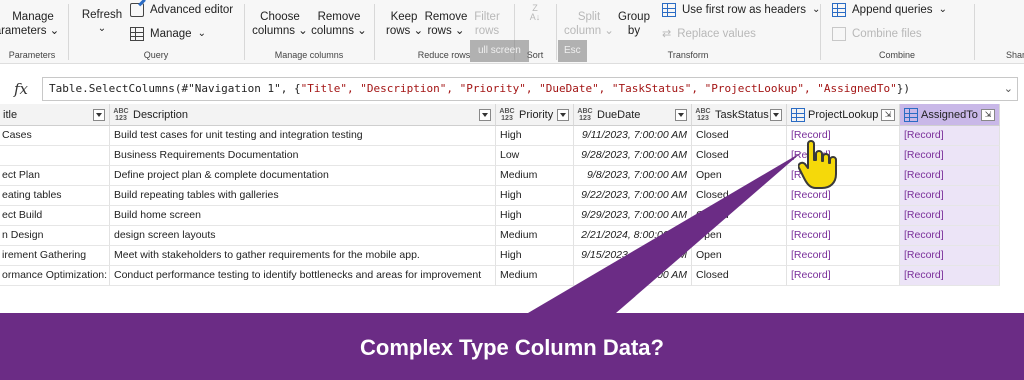 This screenshot has width=1024, height=380. I want to click on filter-rows-button: Filter rows, so click(487, 24).